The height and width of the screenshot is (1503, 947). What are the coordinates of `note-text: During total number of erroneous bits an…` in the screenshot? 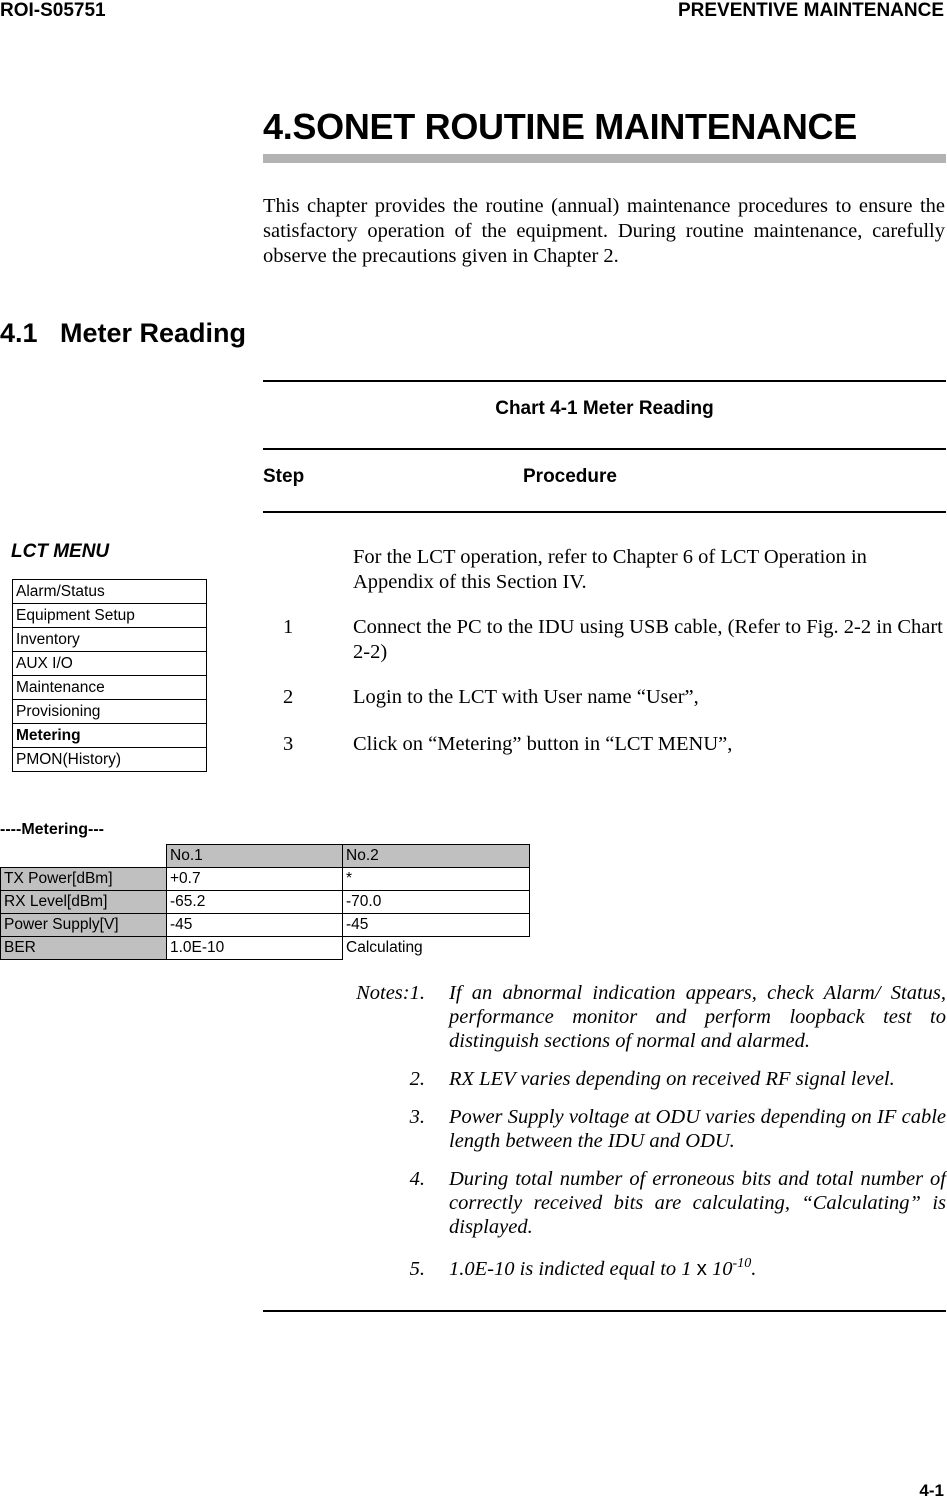 It's located at (697, 1203).